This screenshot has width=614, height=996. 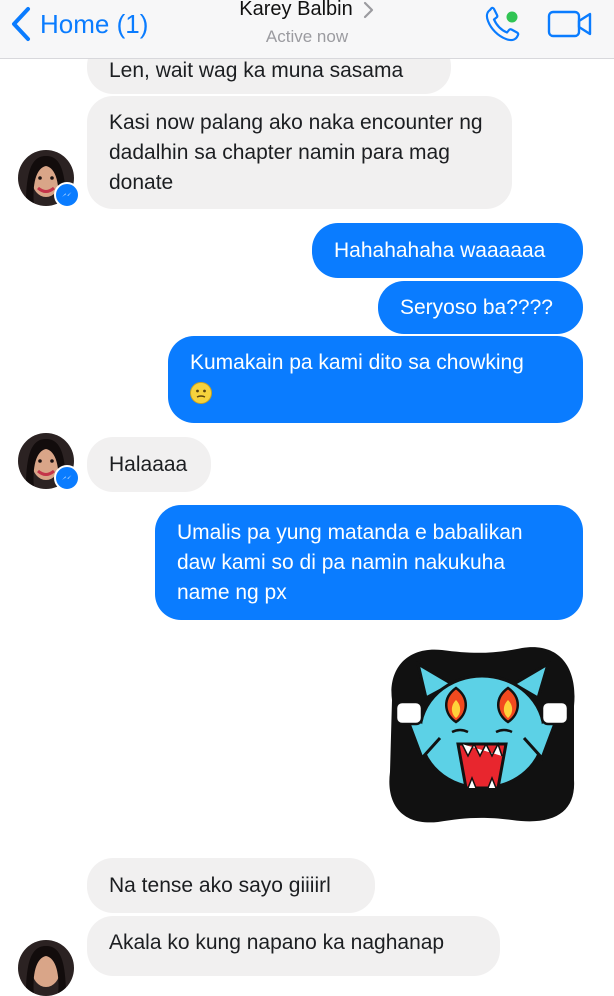 What do you see at coordinates (368, 9) in the screenshot?
I see `chevron-right-icon` at bounding box center [368, 9].